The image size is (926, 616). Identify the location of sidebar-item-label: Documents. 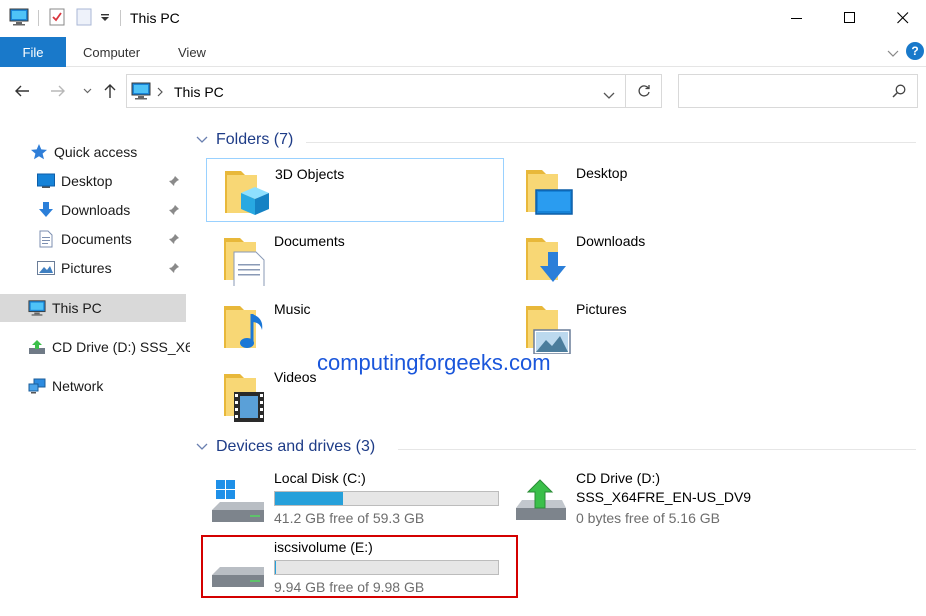
(96, 239).